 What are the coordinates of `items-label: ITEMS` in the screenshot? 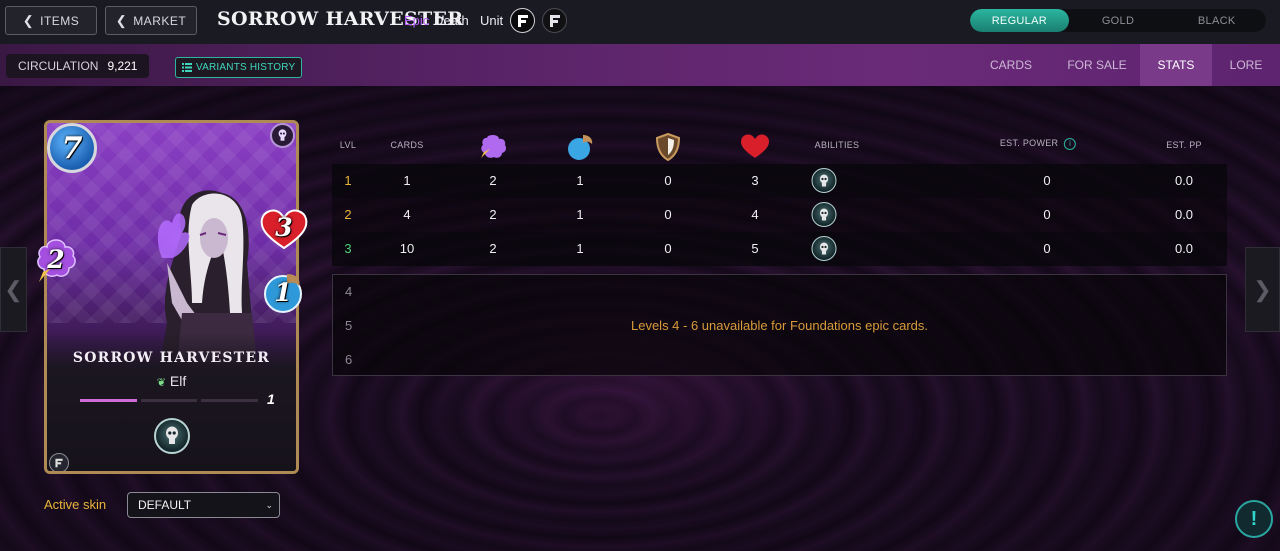 It's located at (60, 20).